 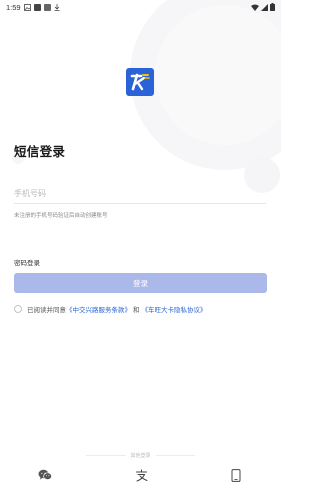 I want to click on notification-icon, so click(x=37, y=7).